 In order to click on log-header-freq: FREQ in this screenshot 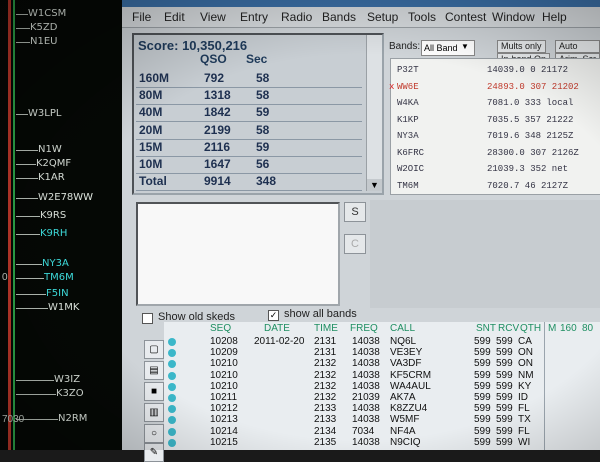, I will do `click(364, 328)`.